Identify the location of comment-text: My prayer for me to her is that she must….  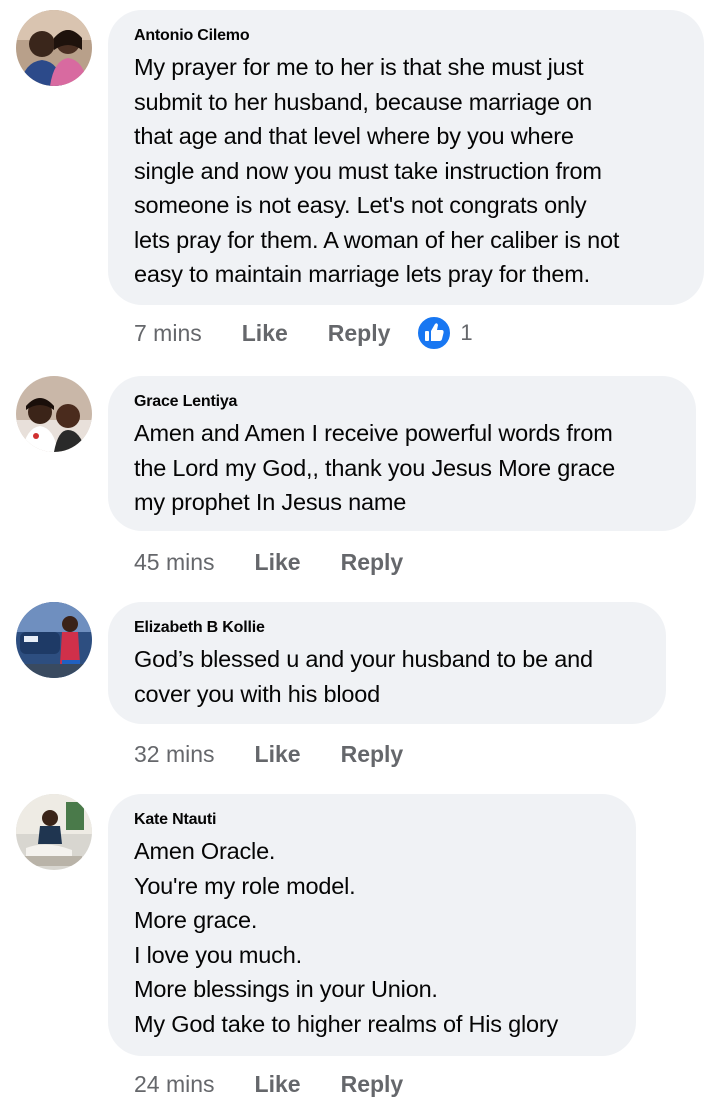
(377, 170).